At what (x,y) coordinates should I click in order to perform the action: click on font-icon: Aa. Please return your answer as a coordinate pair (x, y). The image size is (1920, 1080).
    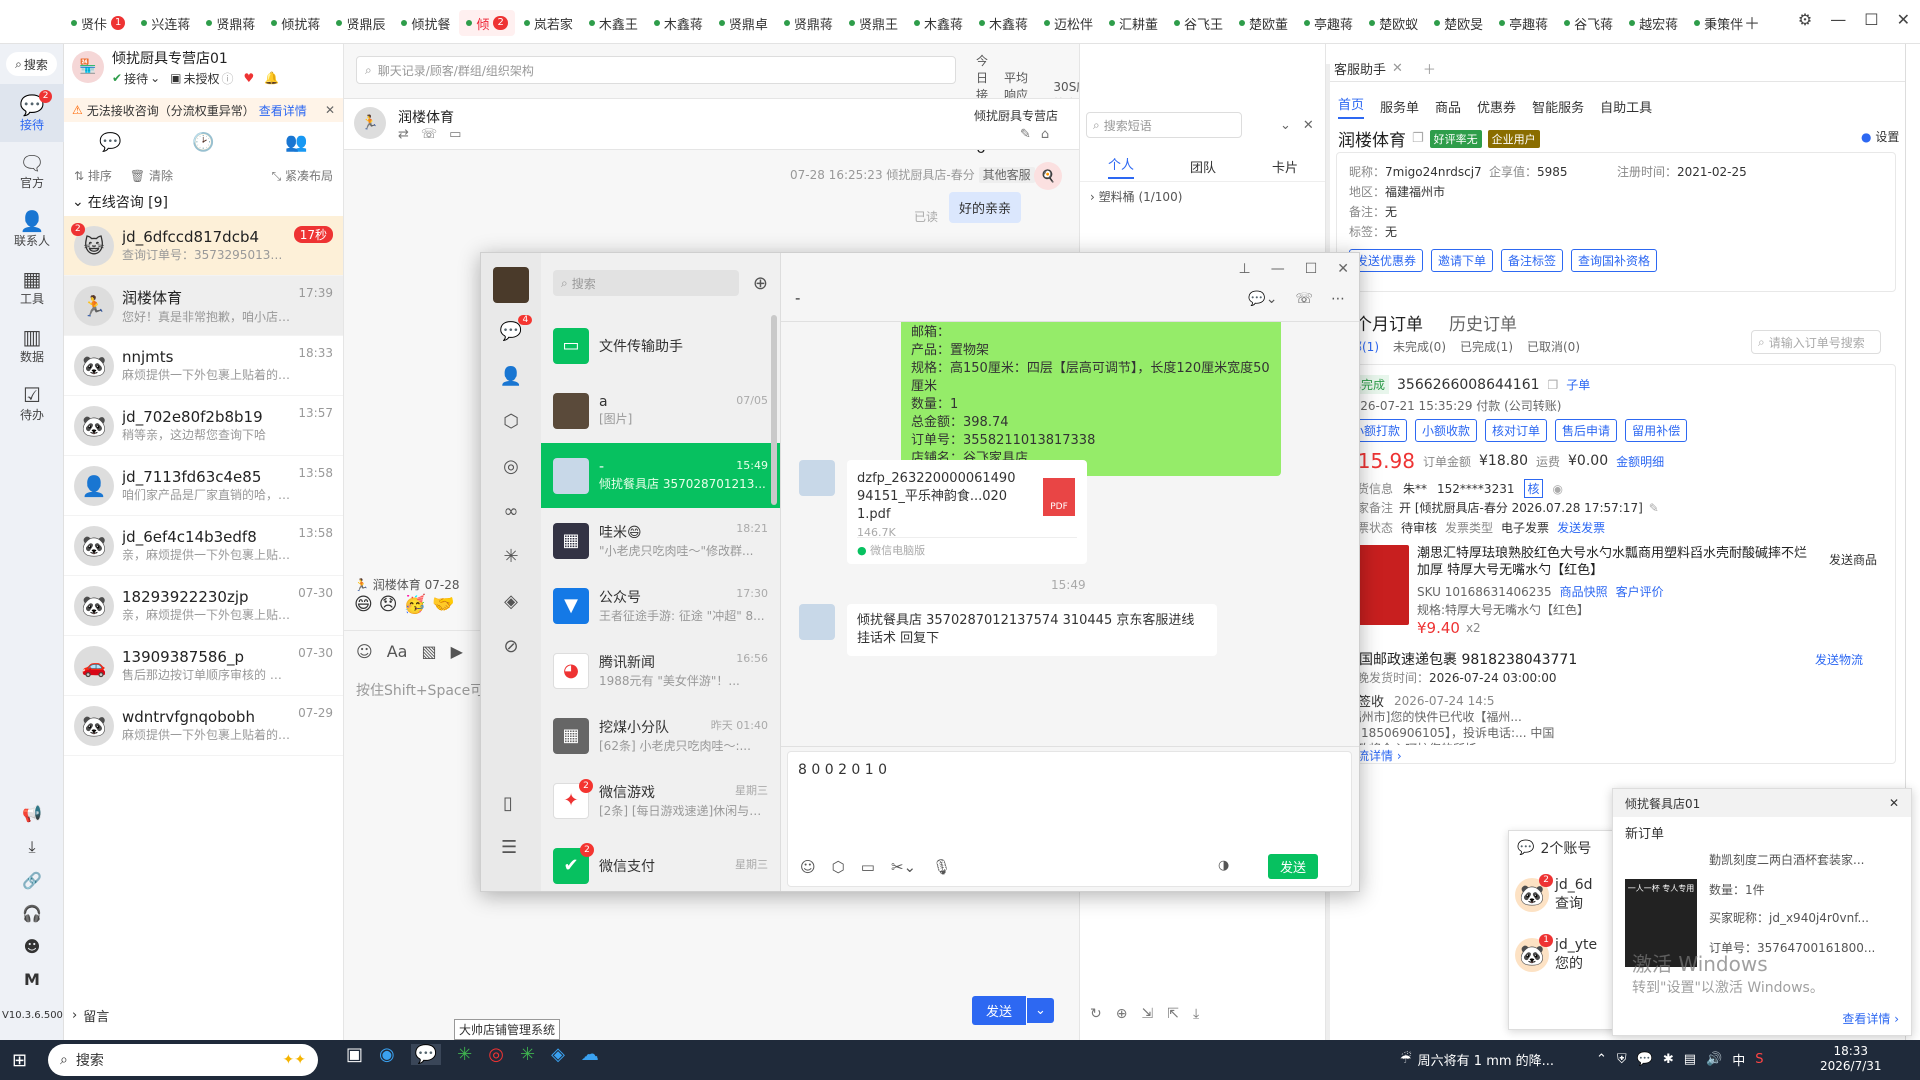
    Looking at the image, I should click on (397, 651).